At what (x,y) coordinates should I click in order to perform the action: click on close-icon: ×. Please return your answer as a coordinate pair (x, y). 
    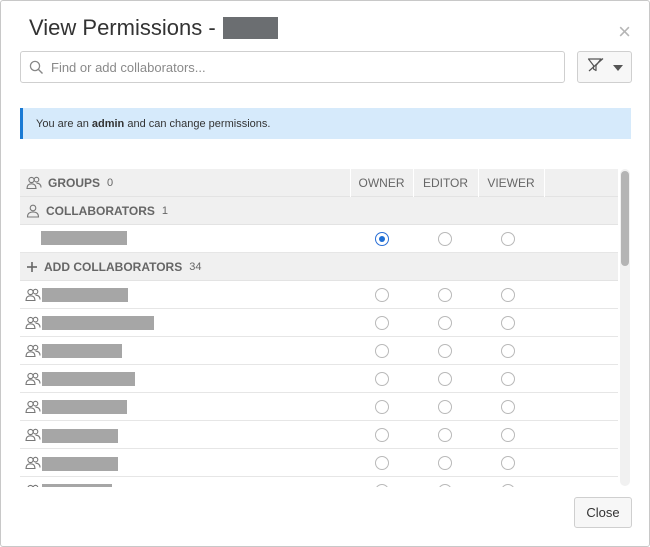
    Looking at the image, I should click on (624, 32).